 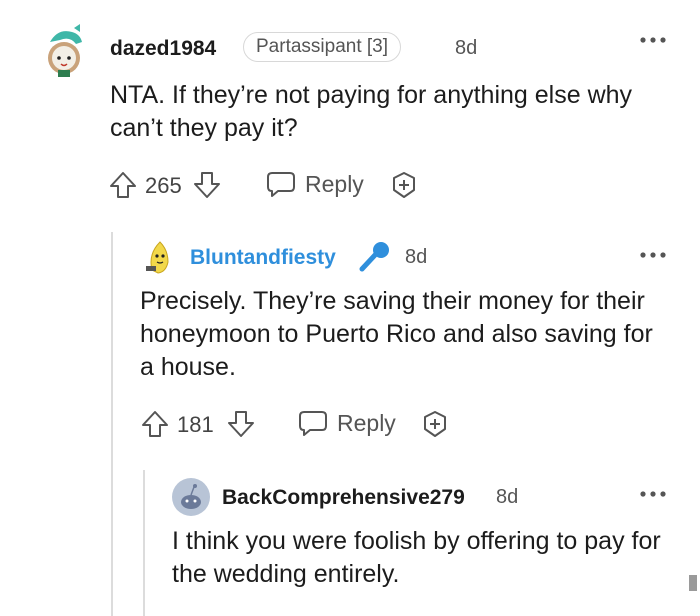 I want to click on microphone-icon, so click(x=374, y=257).